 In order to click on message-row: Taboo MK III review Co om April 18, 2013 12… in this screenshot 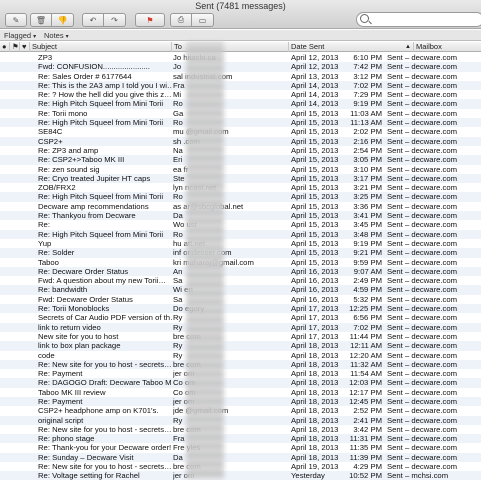, I will do `click(240, 392)`.